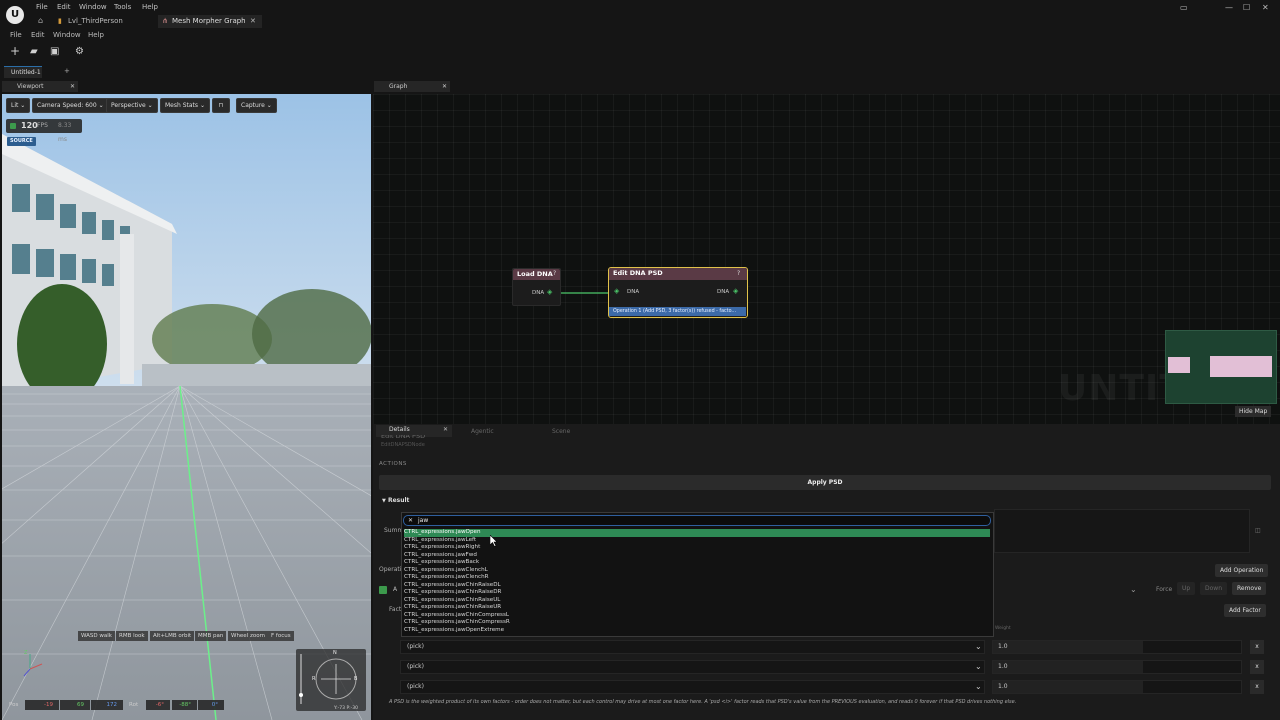 The height and width of the screenshot is (720, 1280). What do you see at coordinates (1253, 411) in the screenshot?
I see `hide-map-button: Hide Map` at bounding box center [1253, 411].